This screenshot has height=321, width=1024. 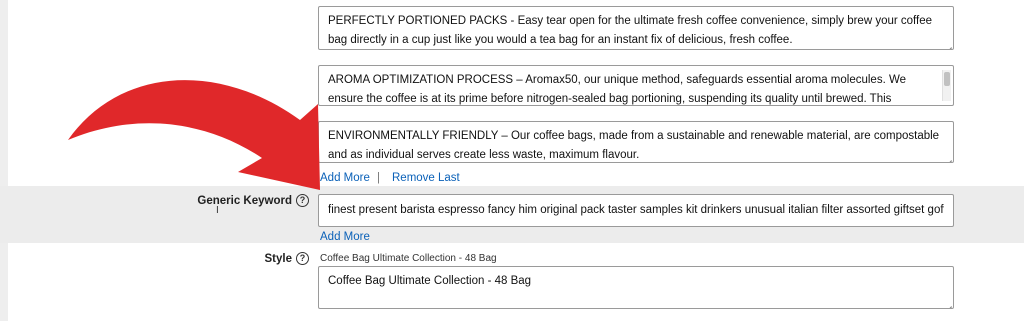 I want to click on red-arrow-shape, so click(x=194, y=135).